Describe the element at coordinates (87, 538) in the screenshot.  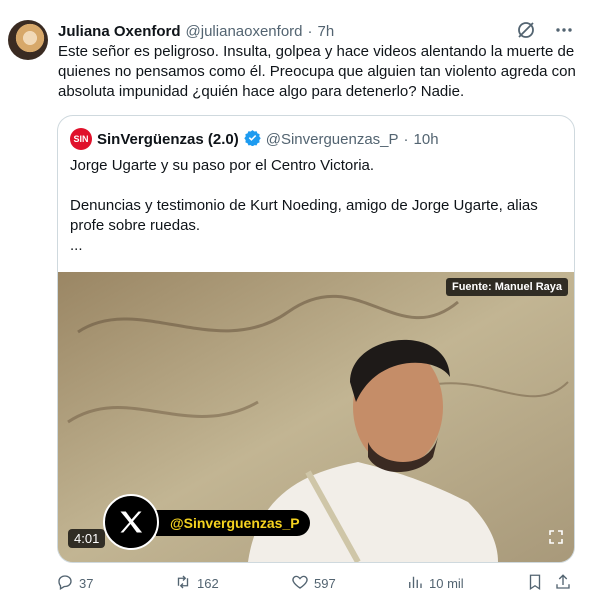
I see `video-duration: 4:01` at that location.